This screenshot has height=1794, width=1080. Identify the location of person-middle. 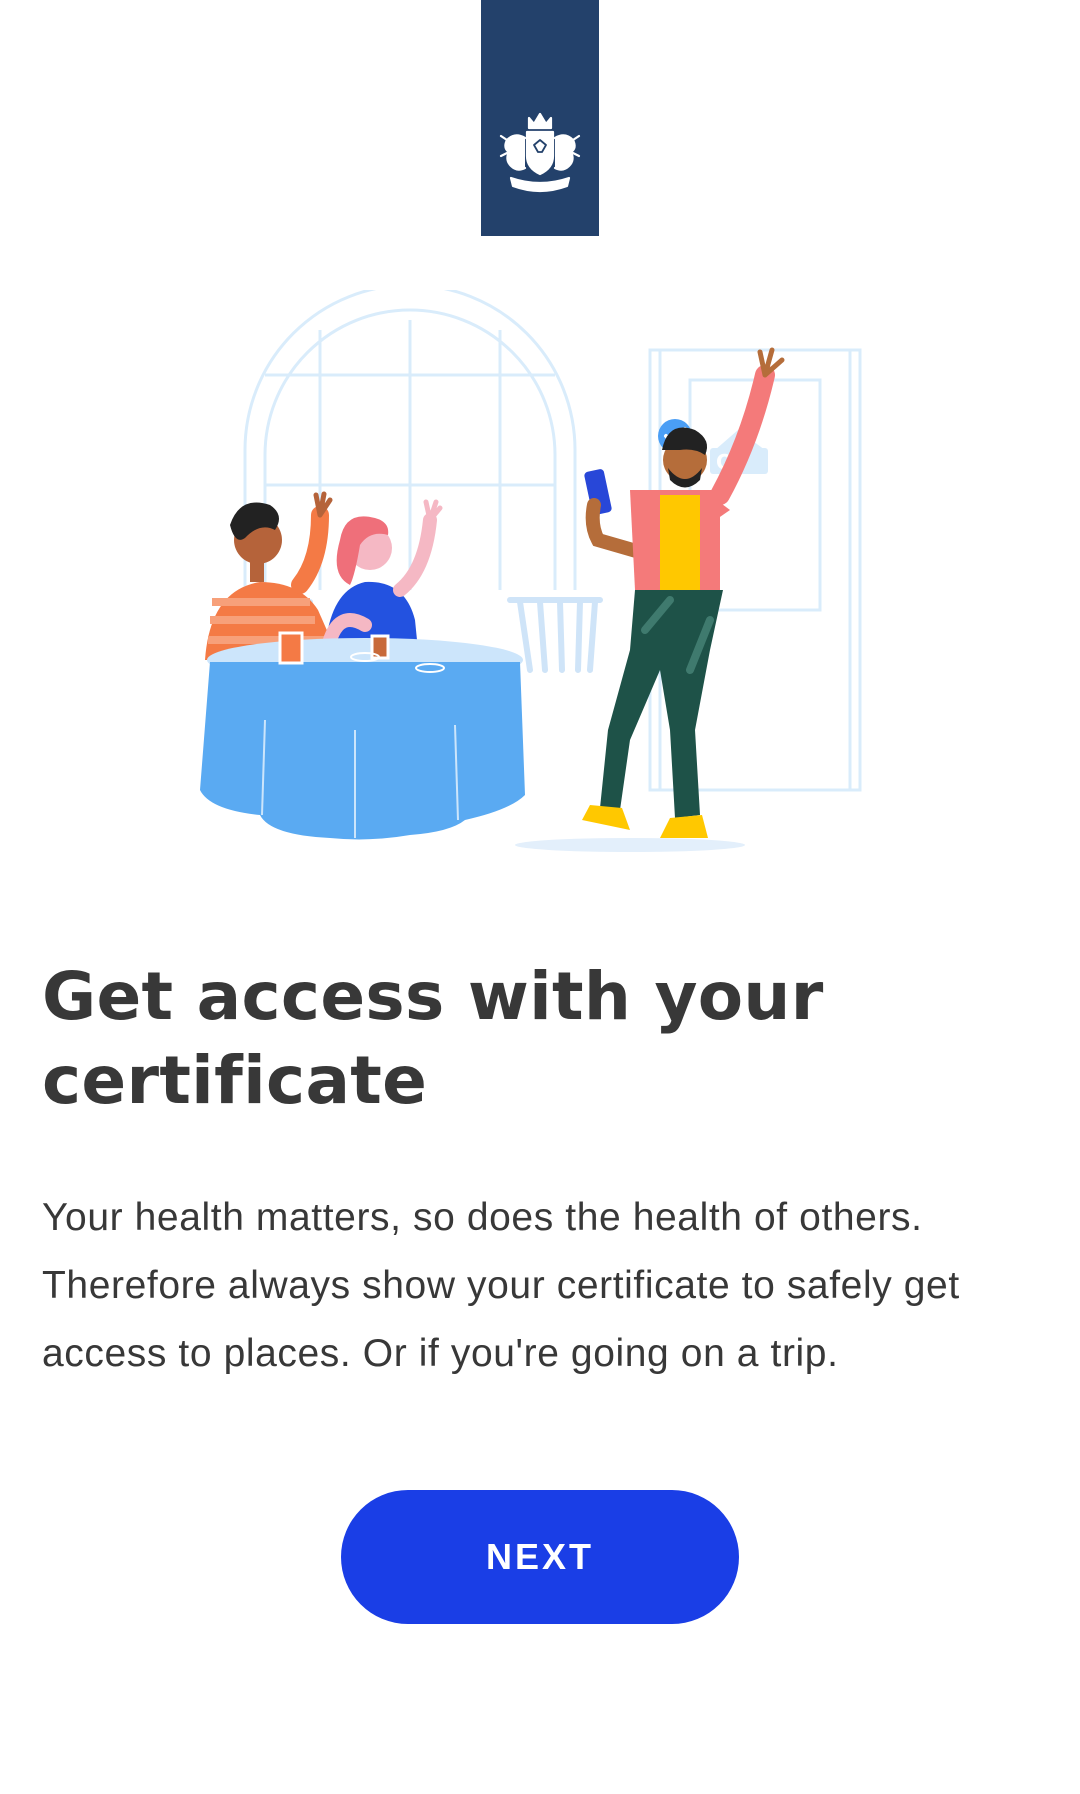
(383, 574).